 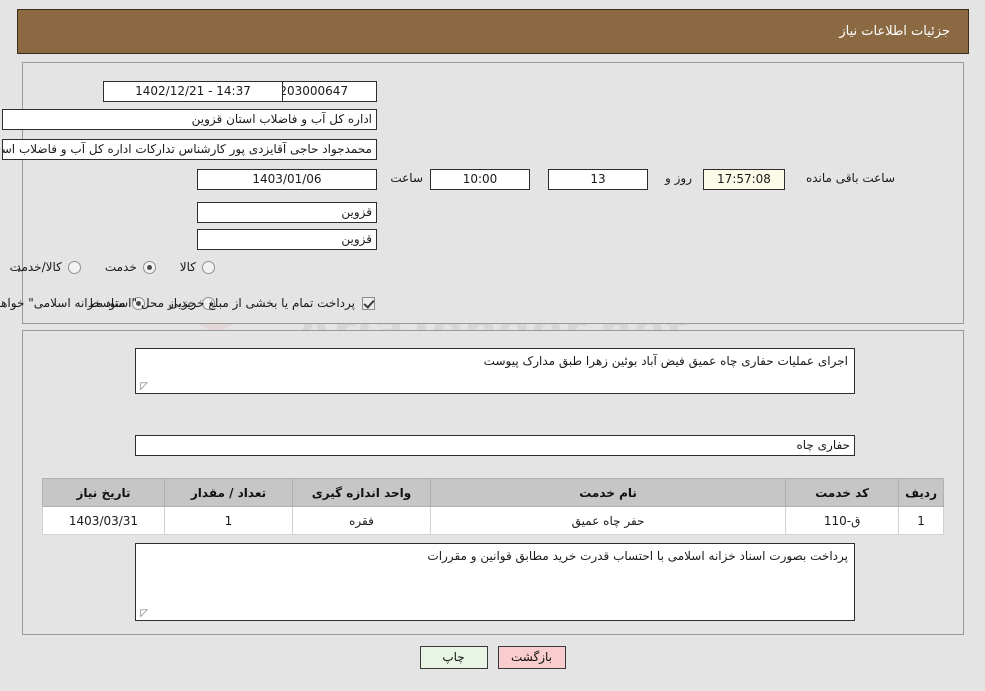 What do you see at coordinates (495, 445) in the screenshot?
I see `service-group-field: حفاری چاه` at bounding box center [495, 445].